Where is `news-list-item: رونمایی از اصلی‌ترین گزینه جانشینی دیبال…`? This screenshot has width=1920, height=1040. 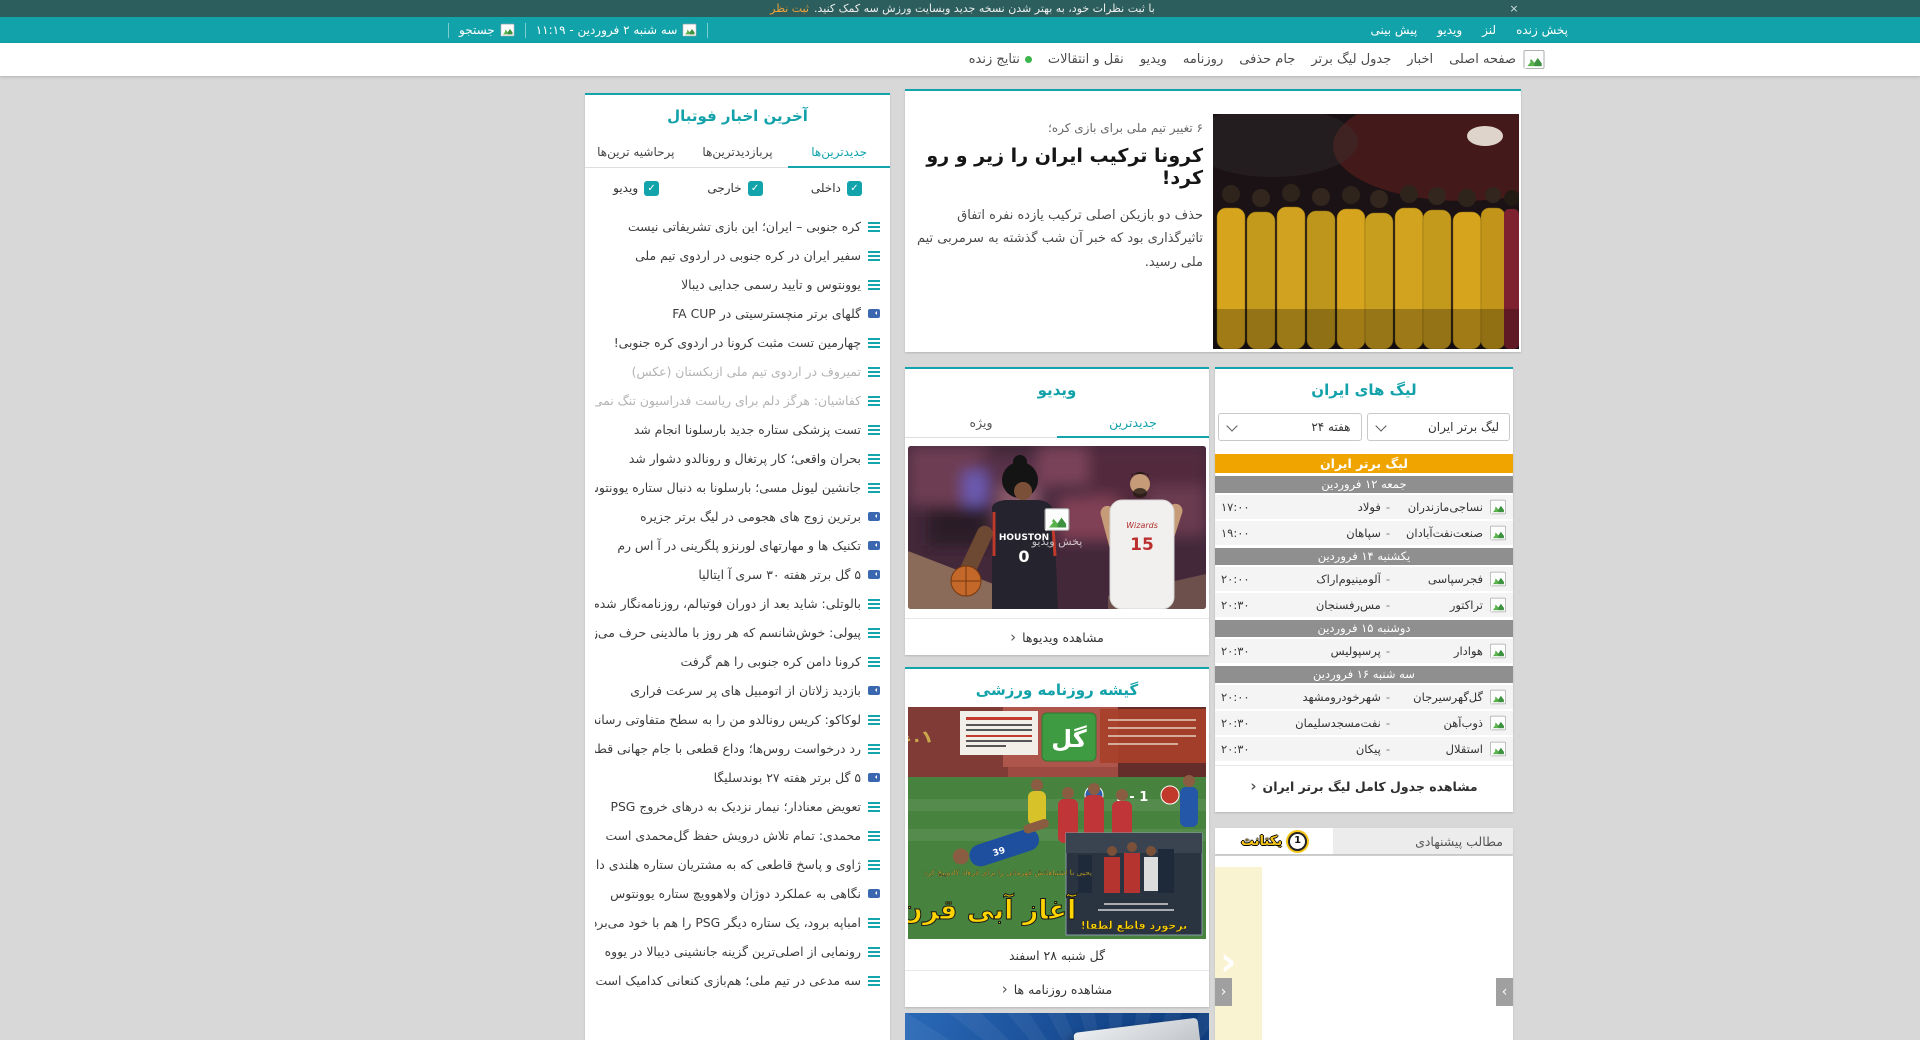 news-list-item: رونمایی از اصلی‌ترین گزینه جانشینی دیبال… is located at coordinates (737, 951).